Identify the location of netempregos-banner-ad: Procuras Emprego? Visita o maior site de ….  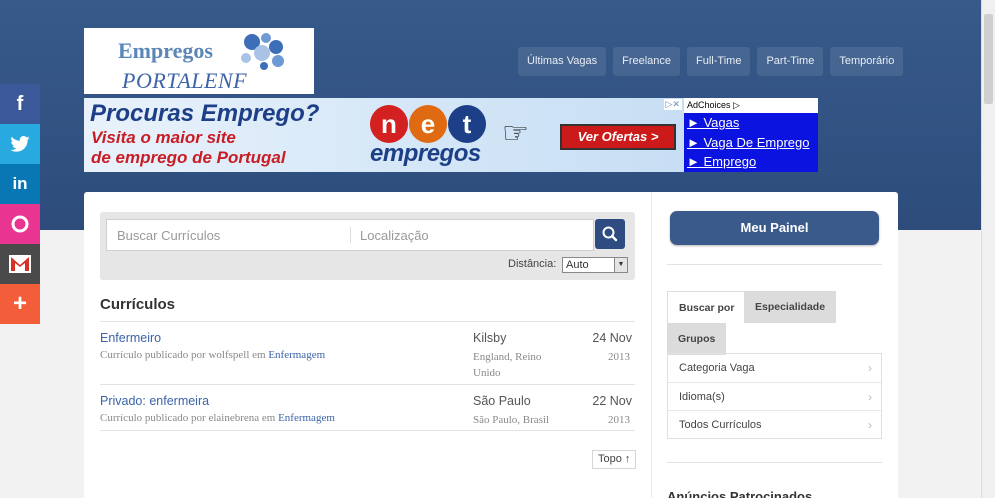
(384, 135).